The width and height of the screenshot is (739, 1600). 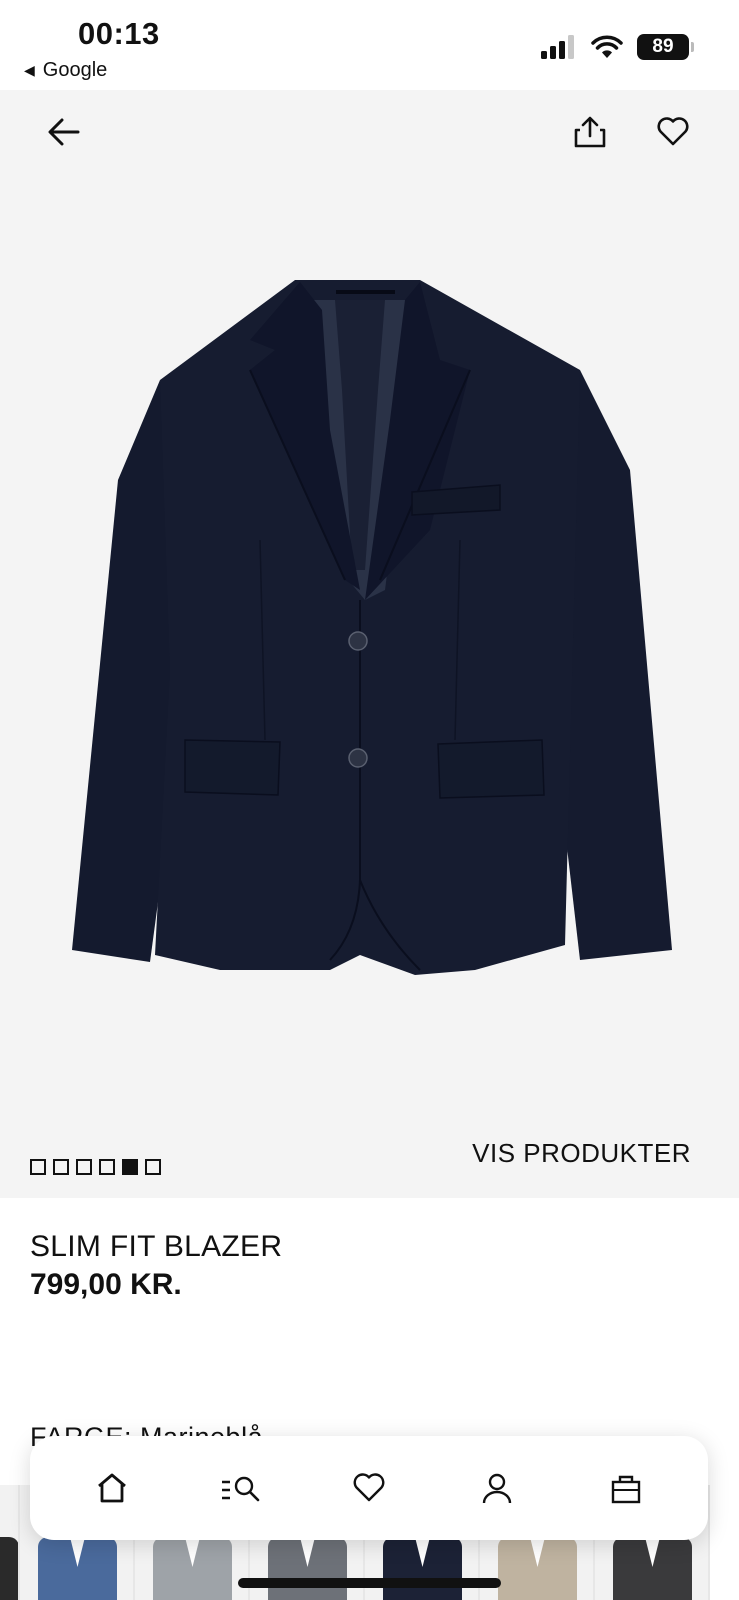 What do you see at coordinates (156, 1246) in the screenshot?
I see `product-title: SLIM FIT BLAZER` at bounding box center [156, 1246].